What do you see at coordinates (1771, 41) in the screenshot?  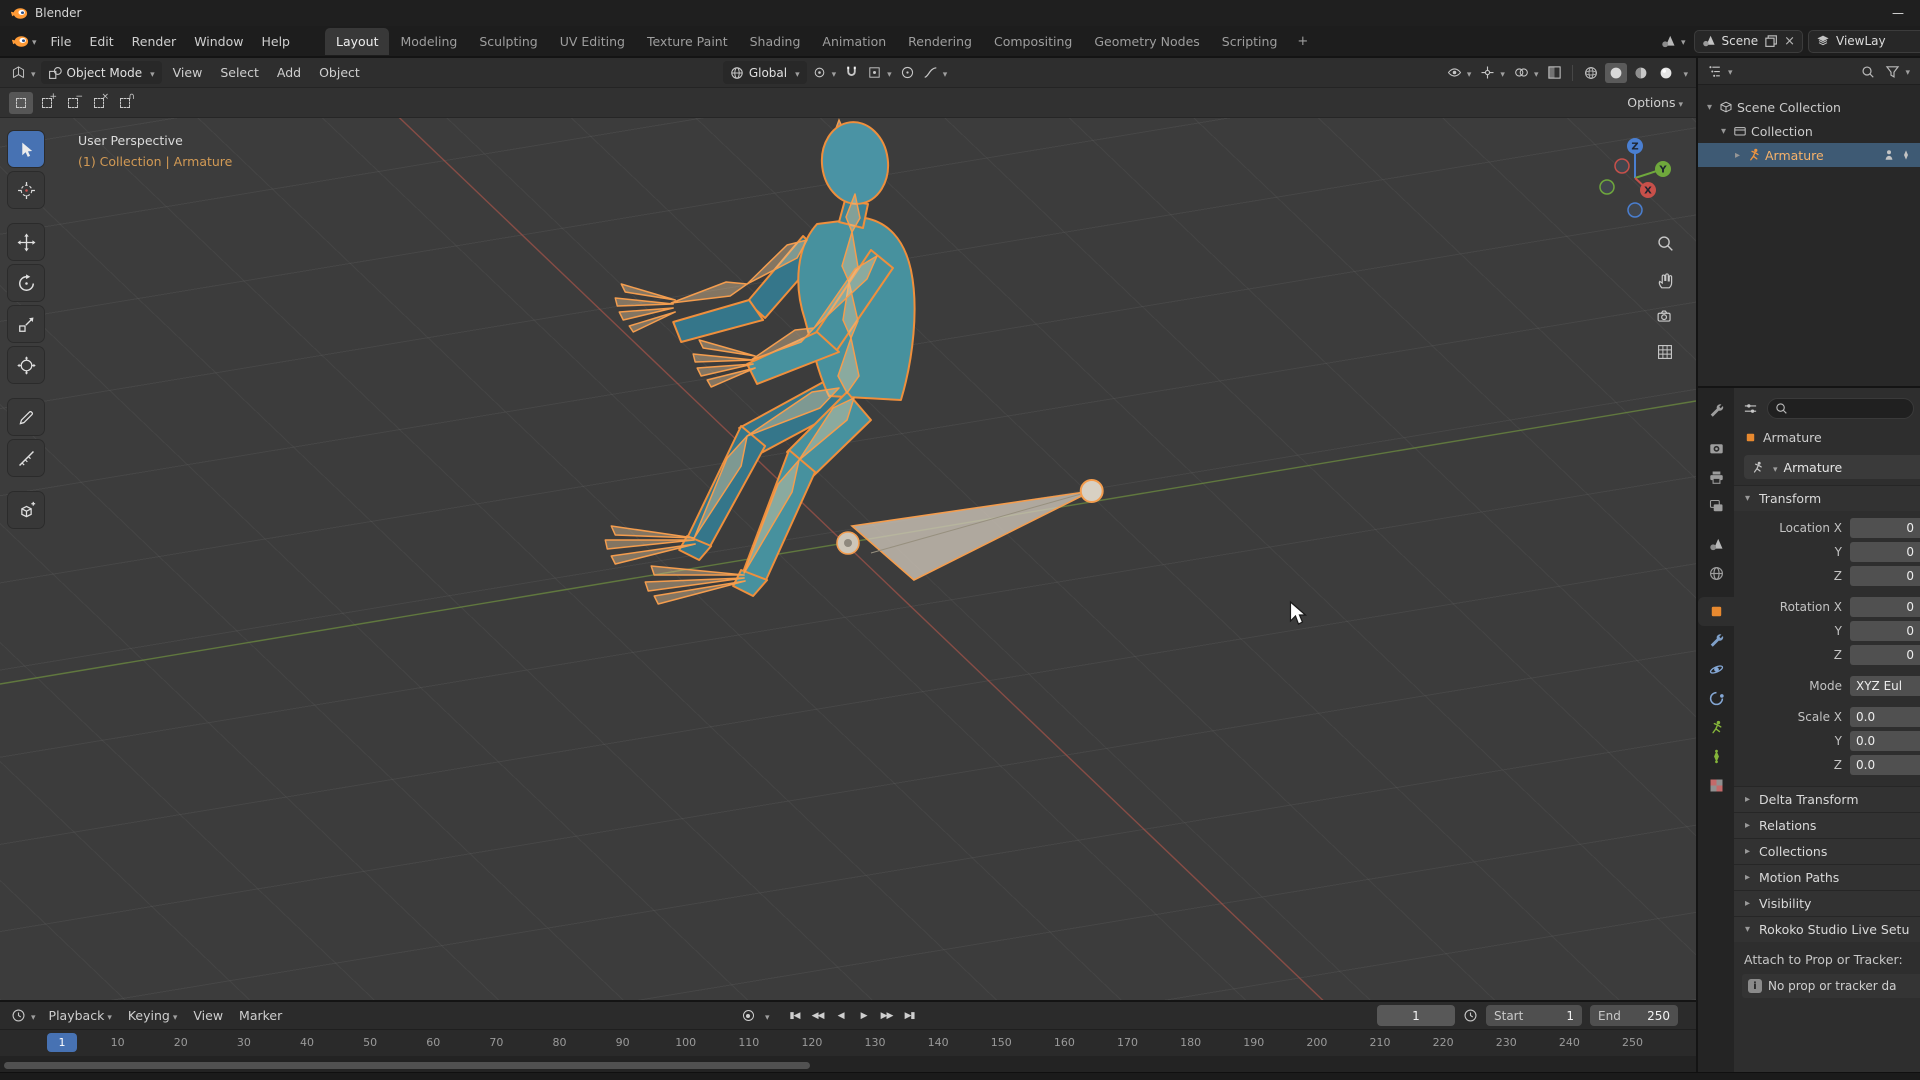 I see `new-datablock-icon` at bounding box center [1771, 41].